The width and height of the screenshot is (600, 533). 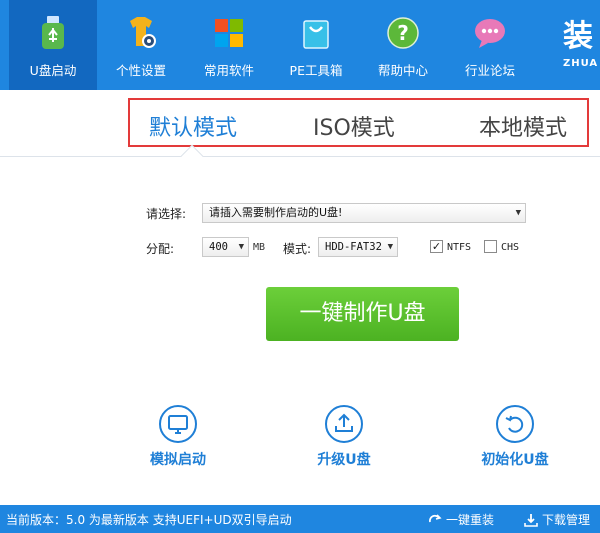 I want to click on download-manager-link: 下载管理, so click(x=557, y=519).